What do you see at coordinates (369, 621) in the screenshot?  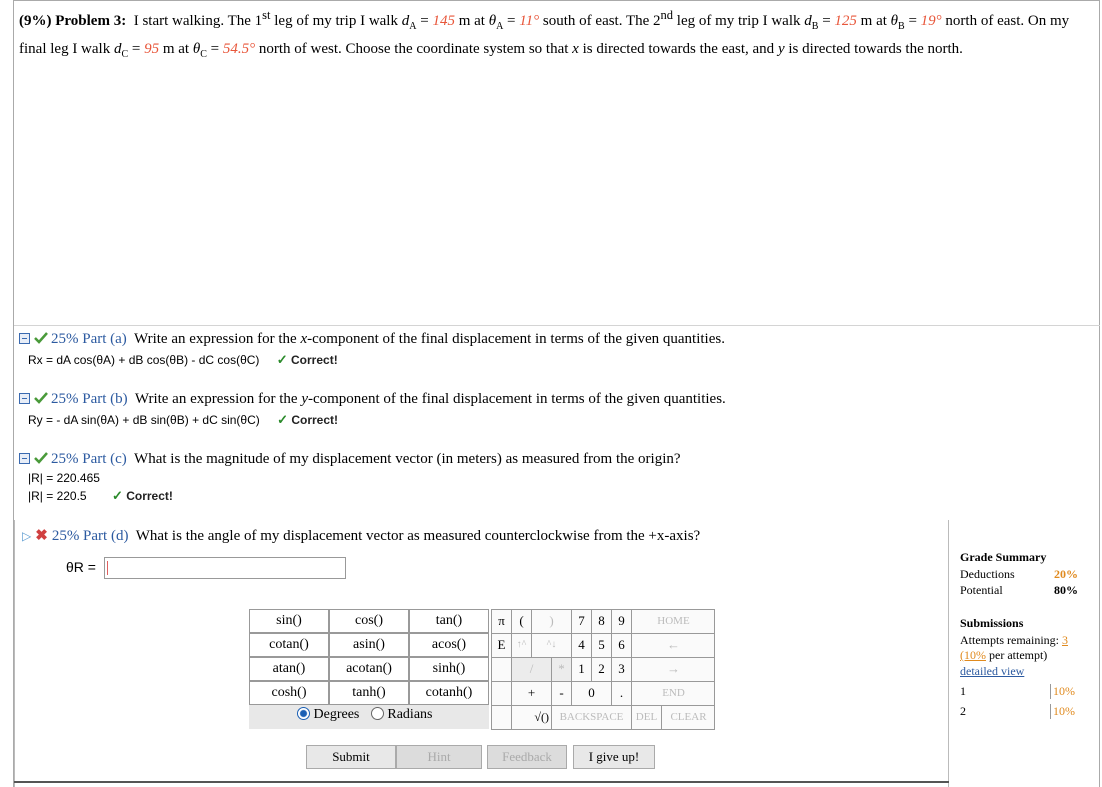 I see `cos-button: cos()` at bounding box center [369, 621].